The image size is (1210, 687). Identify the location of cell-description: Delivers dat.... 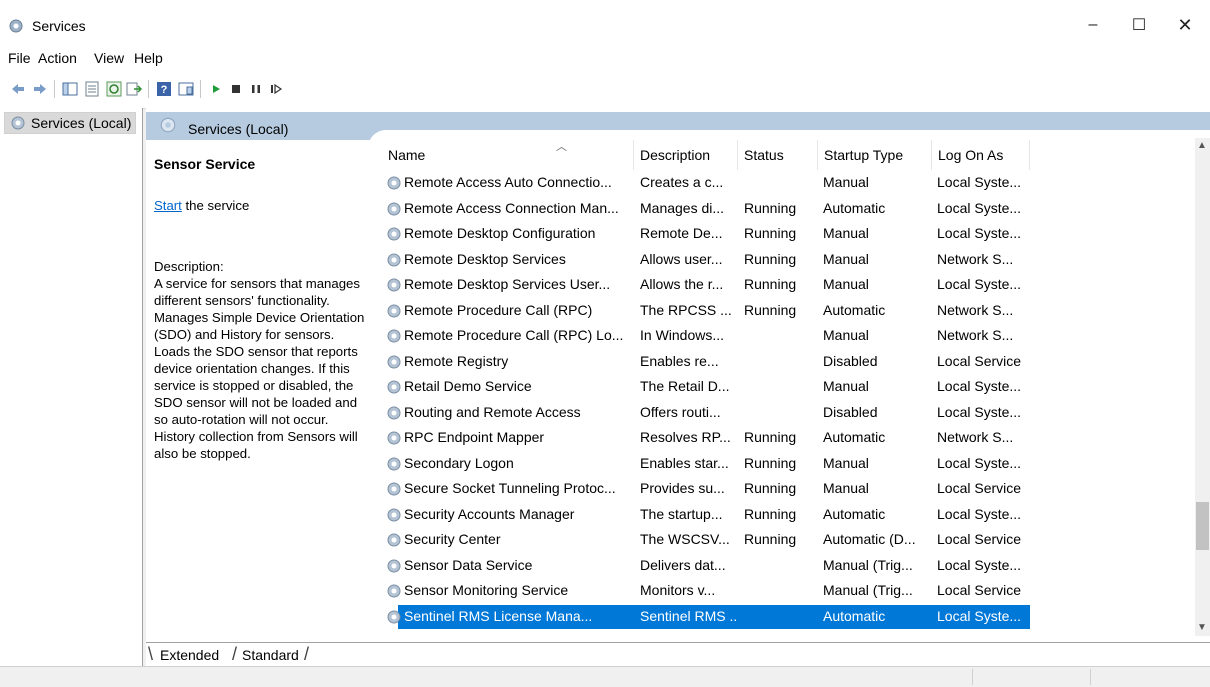
(683, 564).